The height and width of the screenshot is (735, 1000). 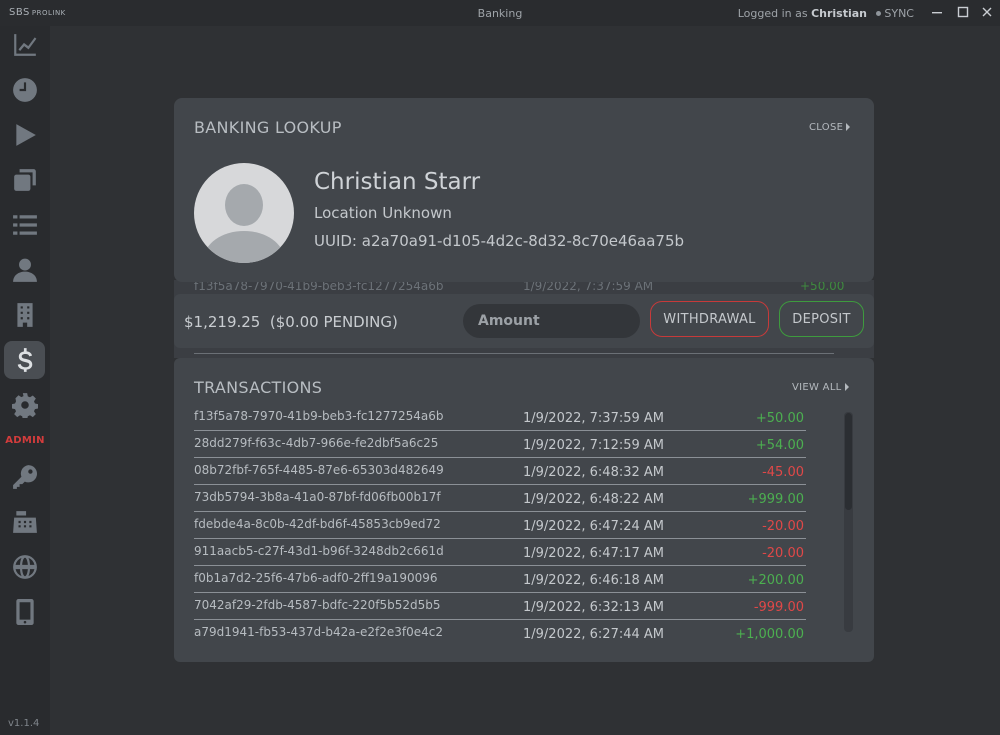 What do you see at coordinates (594, 472) in the screenshot?
I see `transaction-date: 1/9/2022, 6:48:32 AM` at bounding box center [594, 472].